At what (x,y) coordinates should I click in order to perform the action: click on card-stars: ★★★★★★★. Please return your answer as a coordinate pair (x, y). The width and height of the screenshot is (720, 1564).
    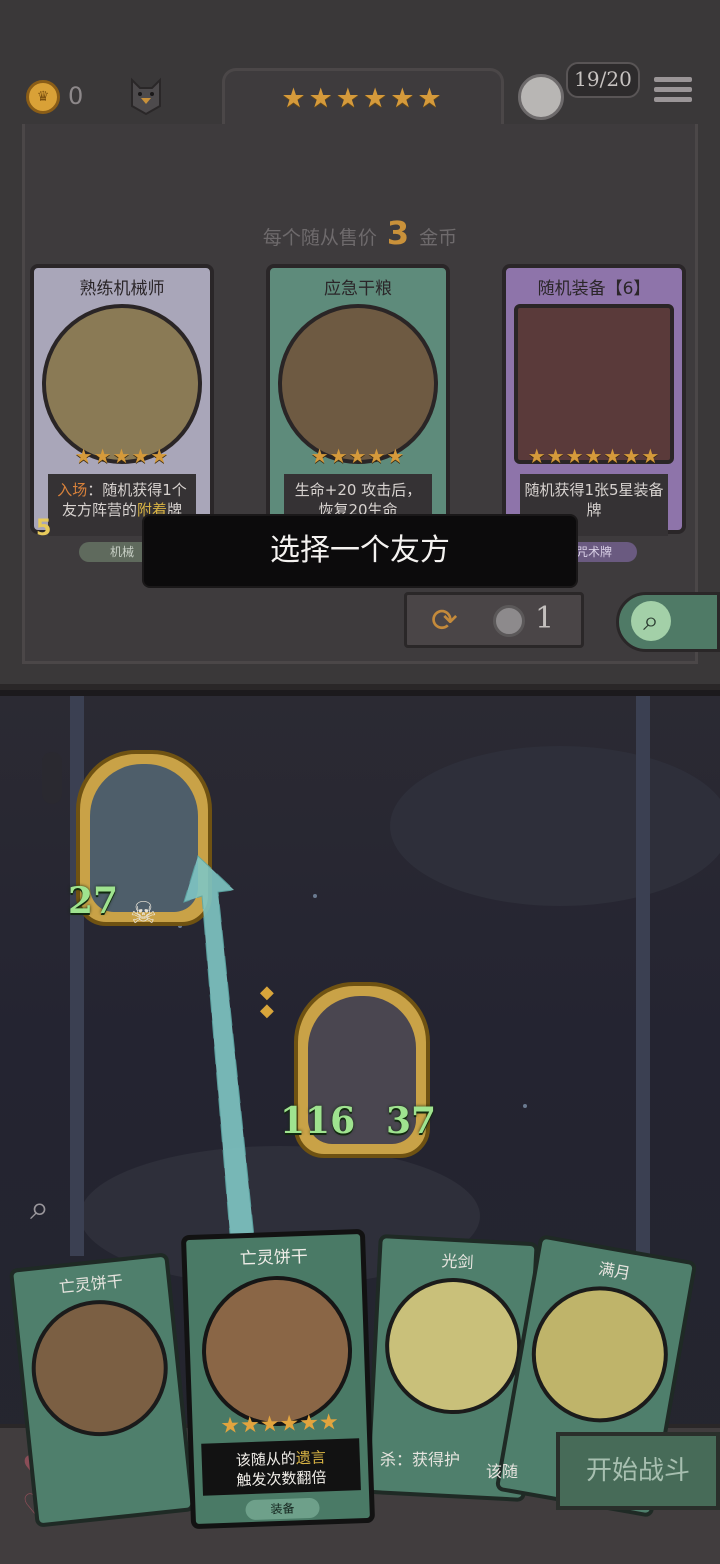
    Looking at the image, I should click on (594, 456).